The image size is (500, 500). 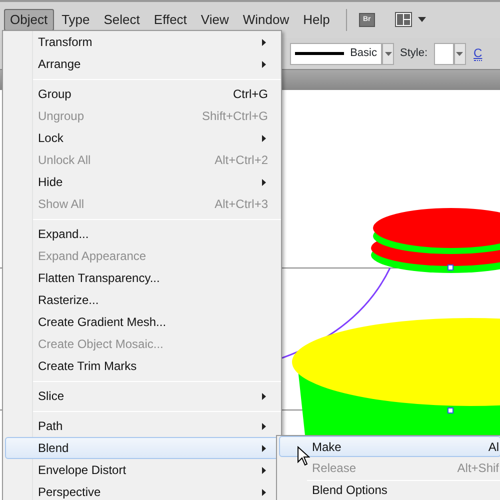 What do you see at coordinates (142, 396) in the screenshot?
I see `menu-item: Slice` at bounding box center [142, 396].